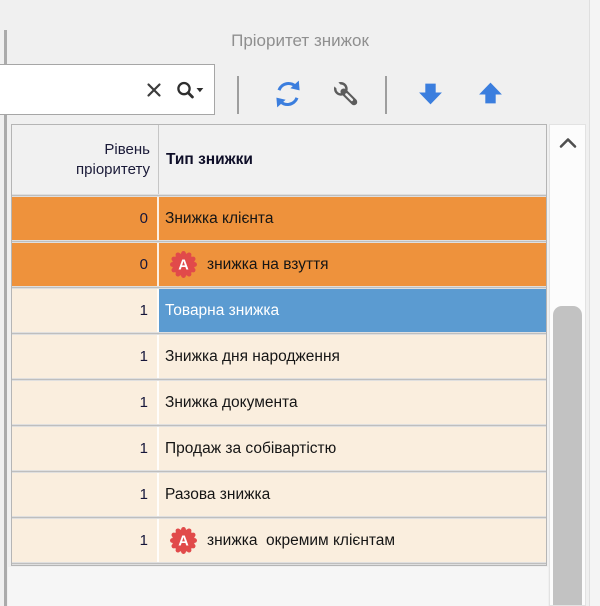  I want to click on type-cell: Товарна знижка, so click(352, 310).